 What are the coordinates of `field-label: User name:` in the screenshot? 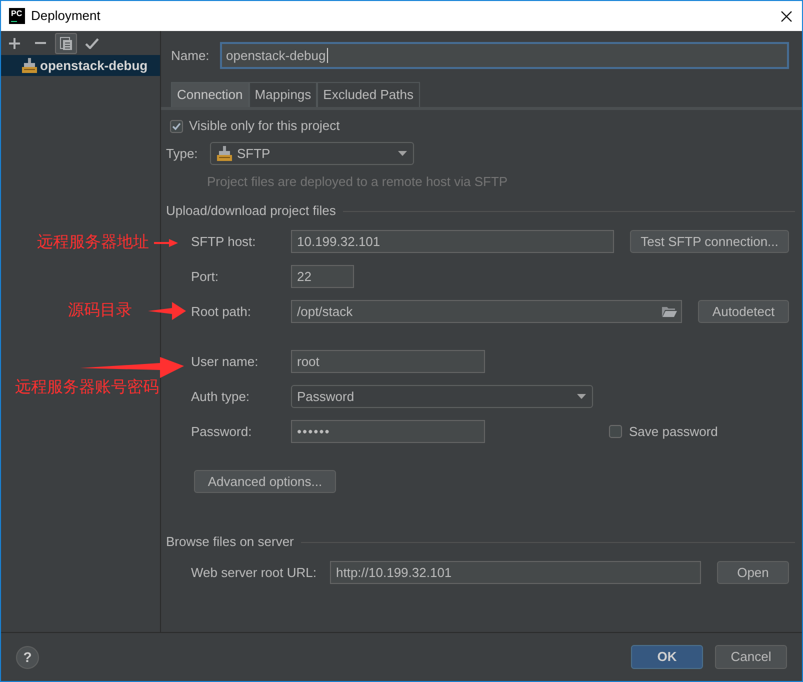 It's located at (225, 361).